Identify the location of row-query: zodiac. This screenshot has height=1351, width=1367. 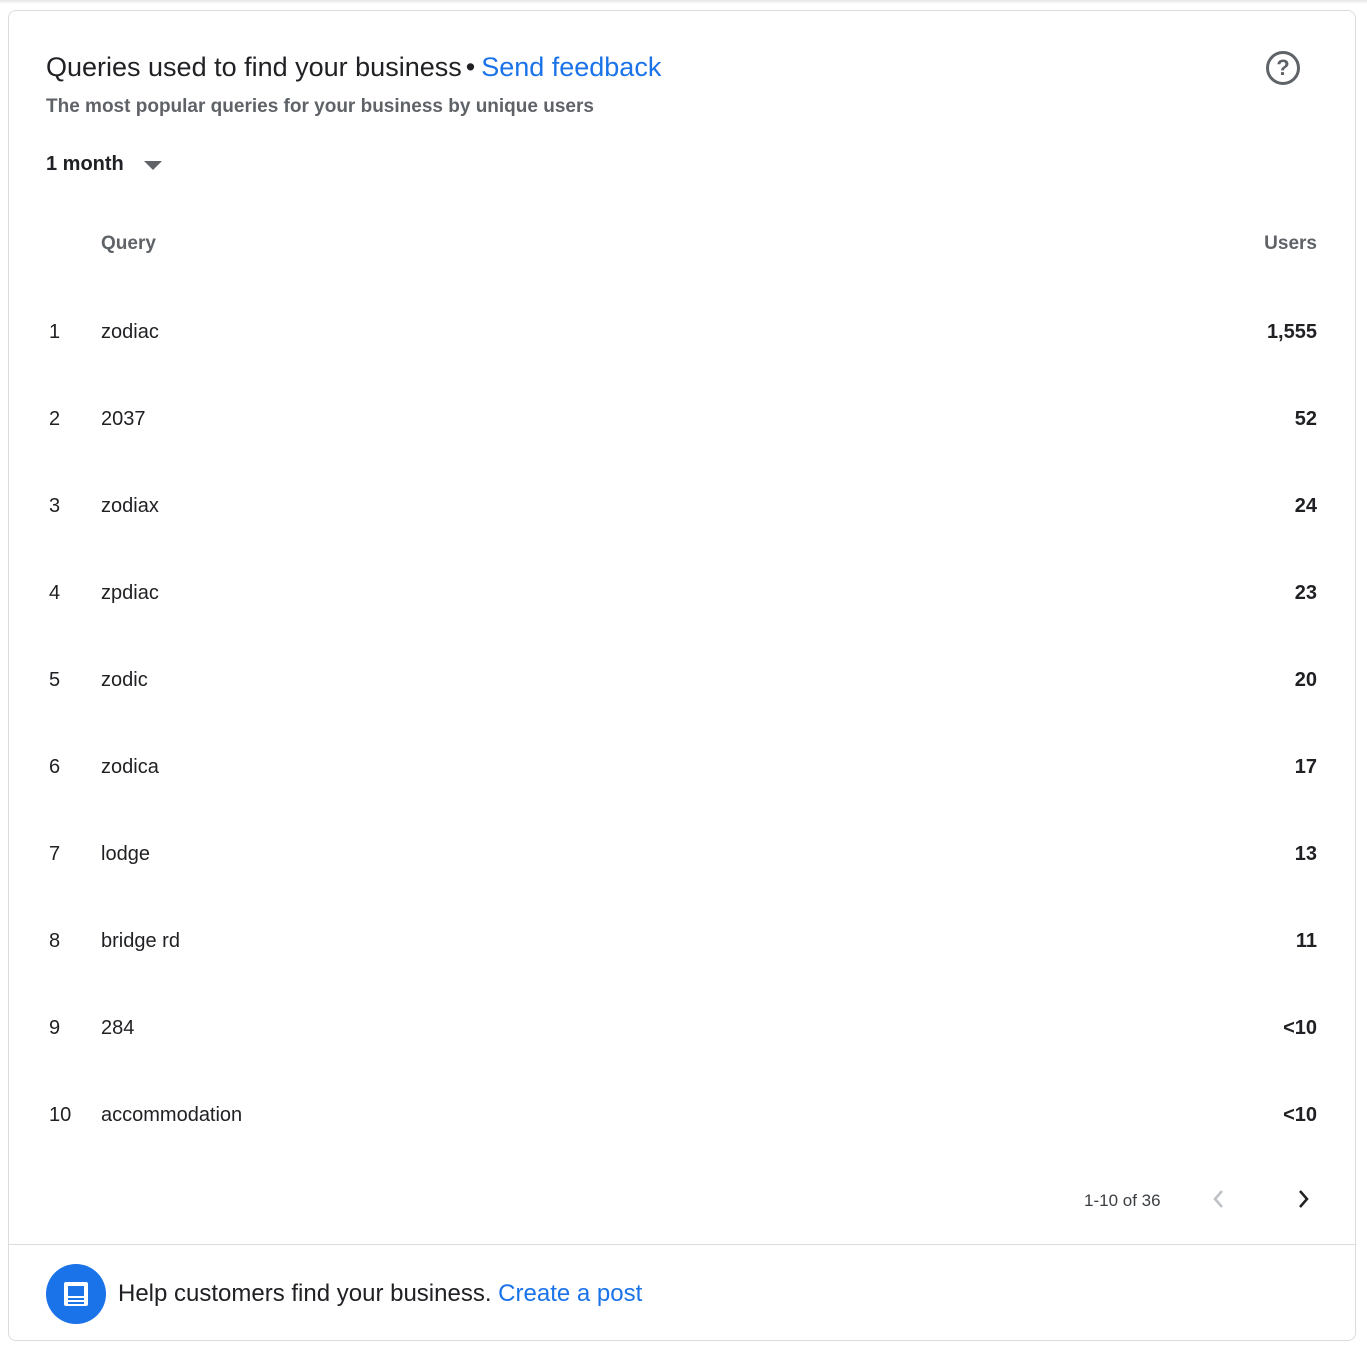
(130, 332).